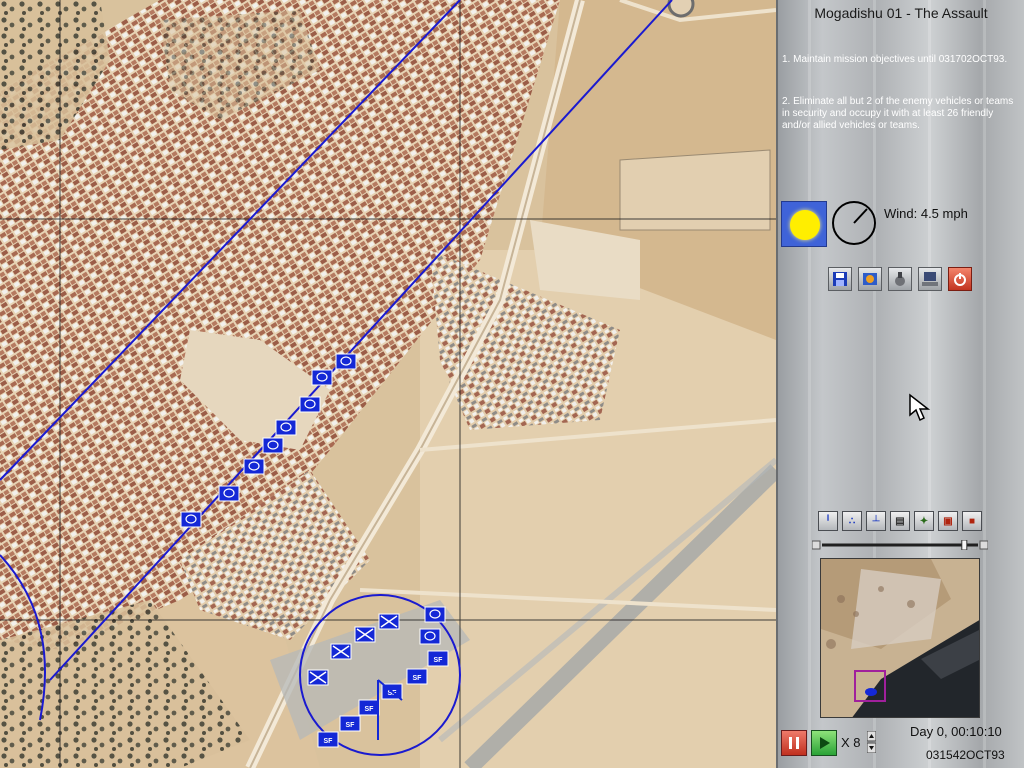  Describe the element at coordinates (956, 731) in the screenshot. I see `game-clock: Day 0, 00:10:10` at that location.